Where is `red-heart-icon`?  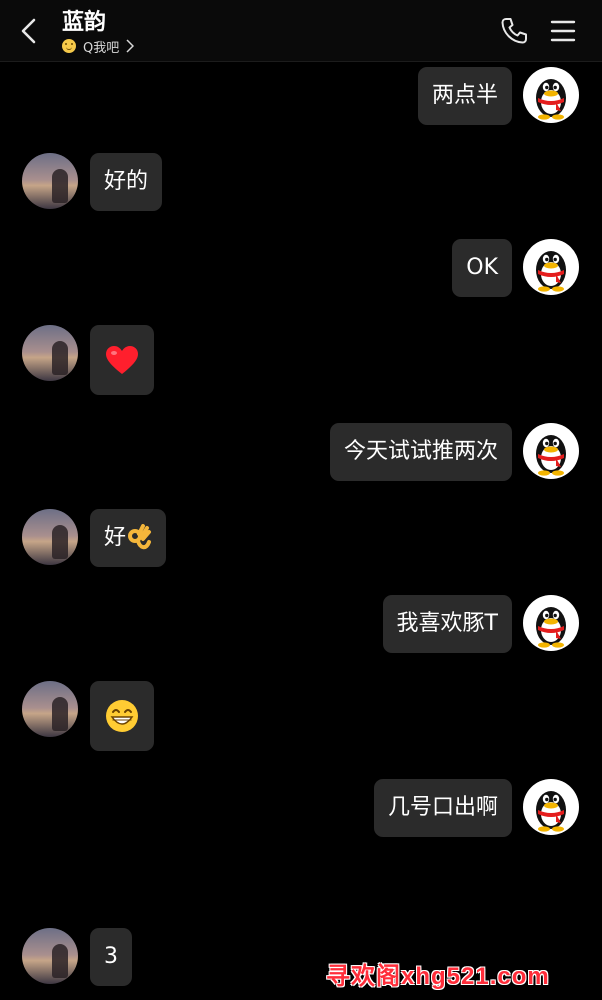 red-heart-icon is located at coordinates (122, 360).